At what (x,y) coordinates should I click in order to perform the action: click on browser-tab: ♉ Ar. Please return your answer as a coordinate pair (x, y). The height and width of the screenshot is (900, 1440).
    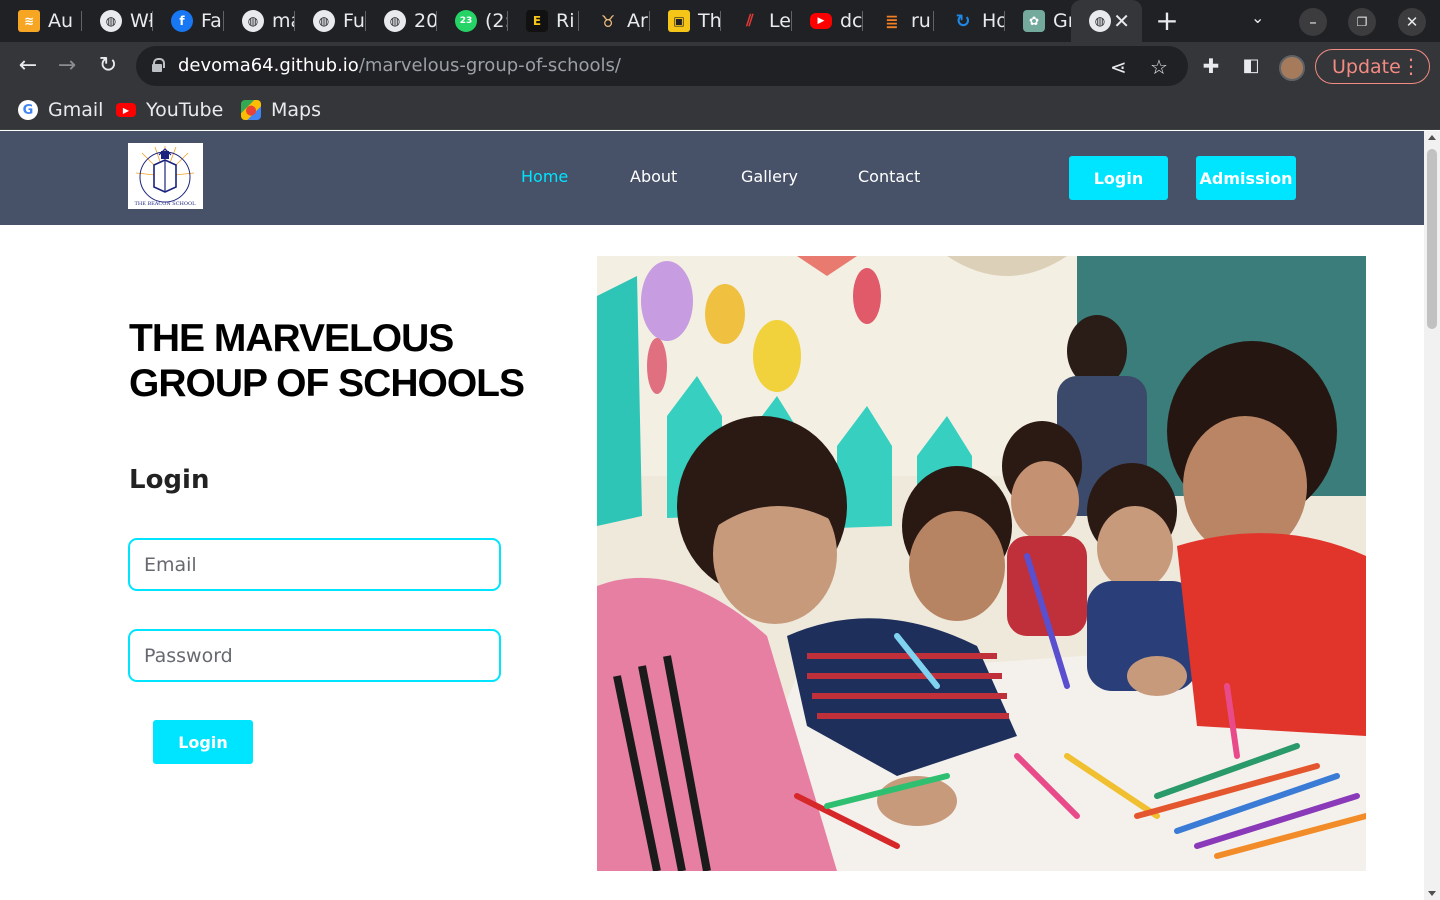
    Looking at the image, I should click on (614, 21).